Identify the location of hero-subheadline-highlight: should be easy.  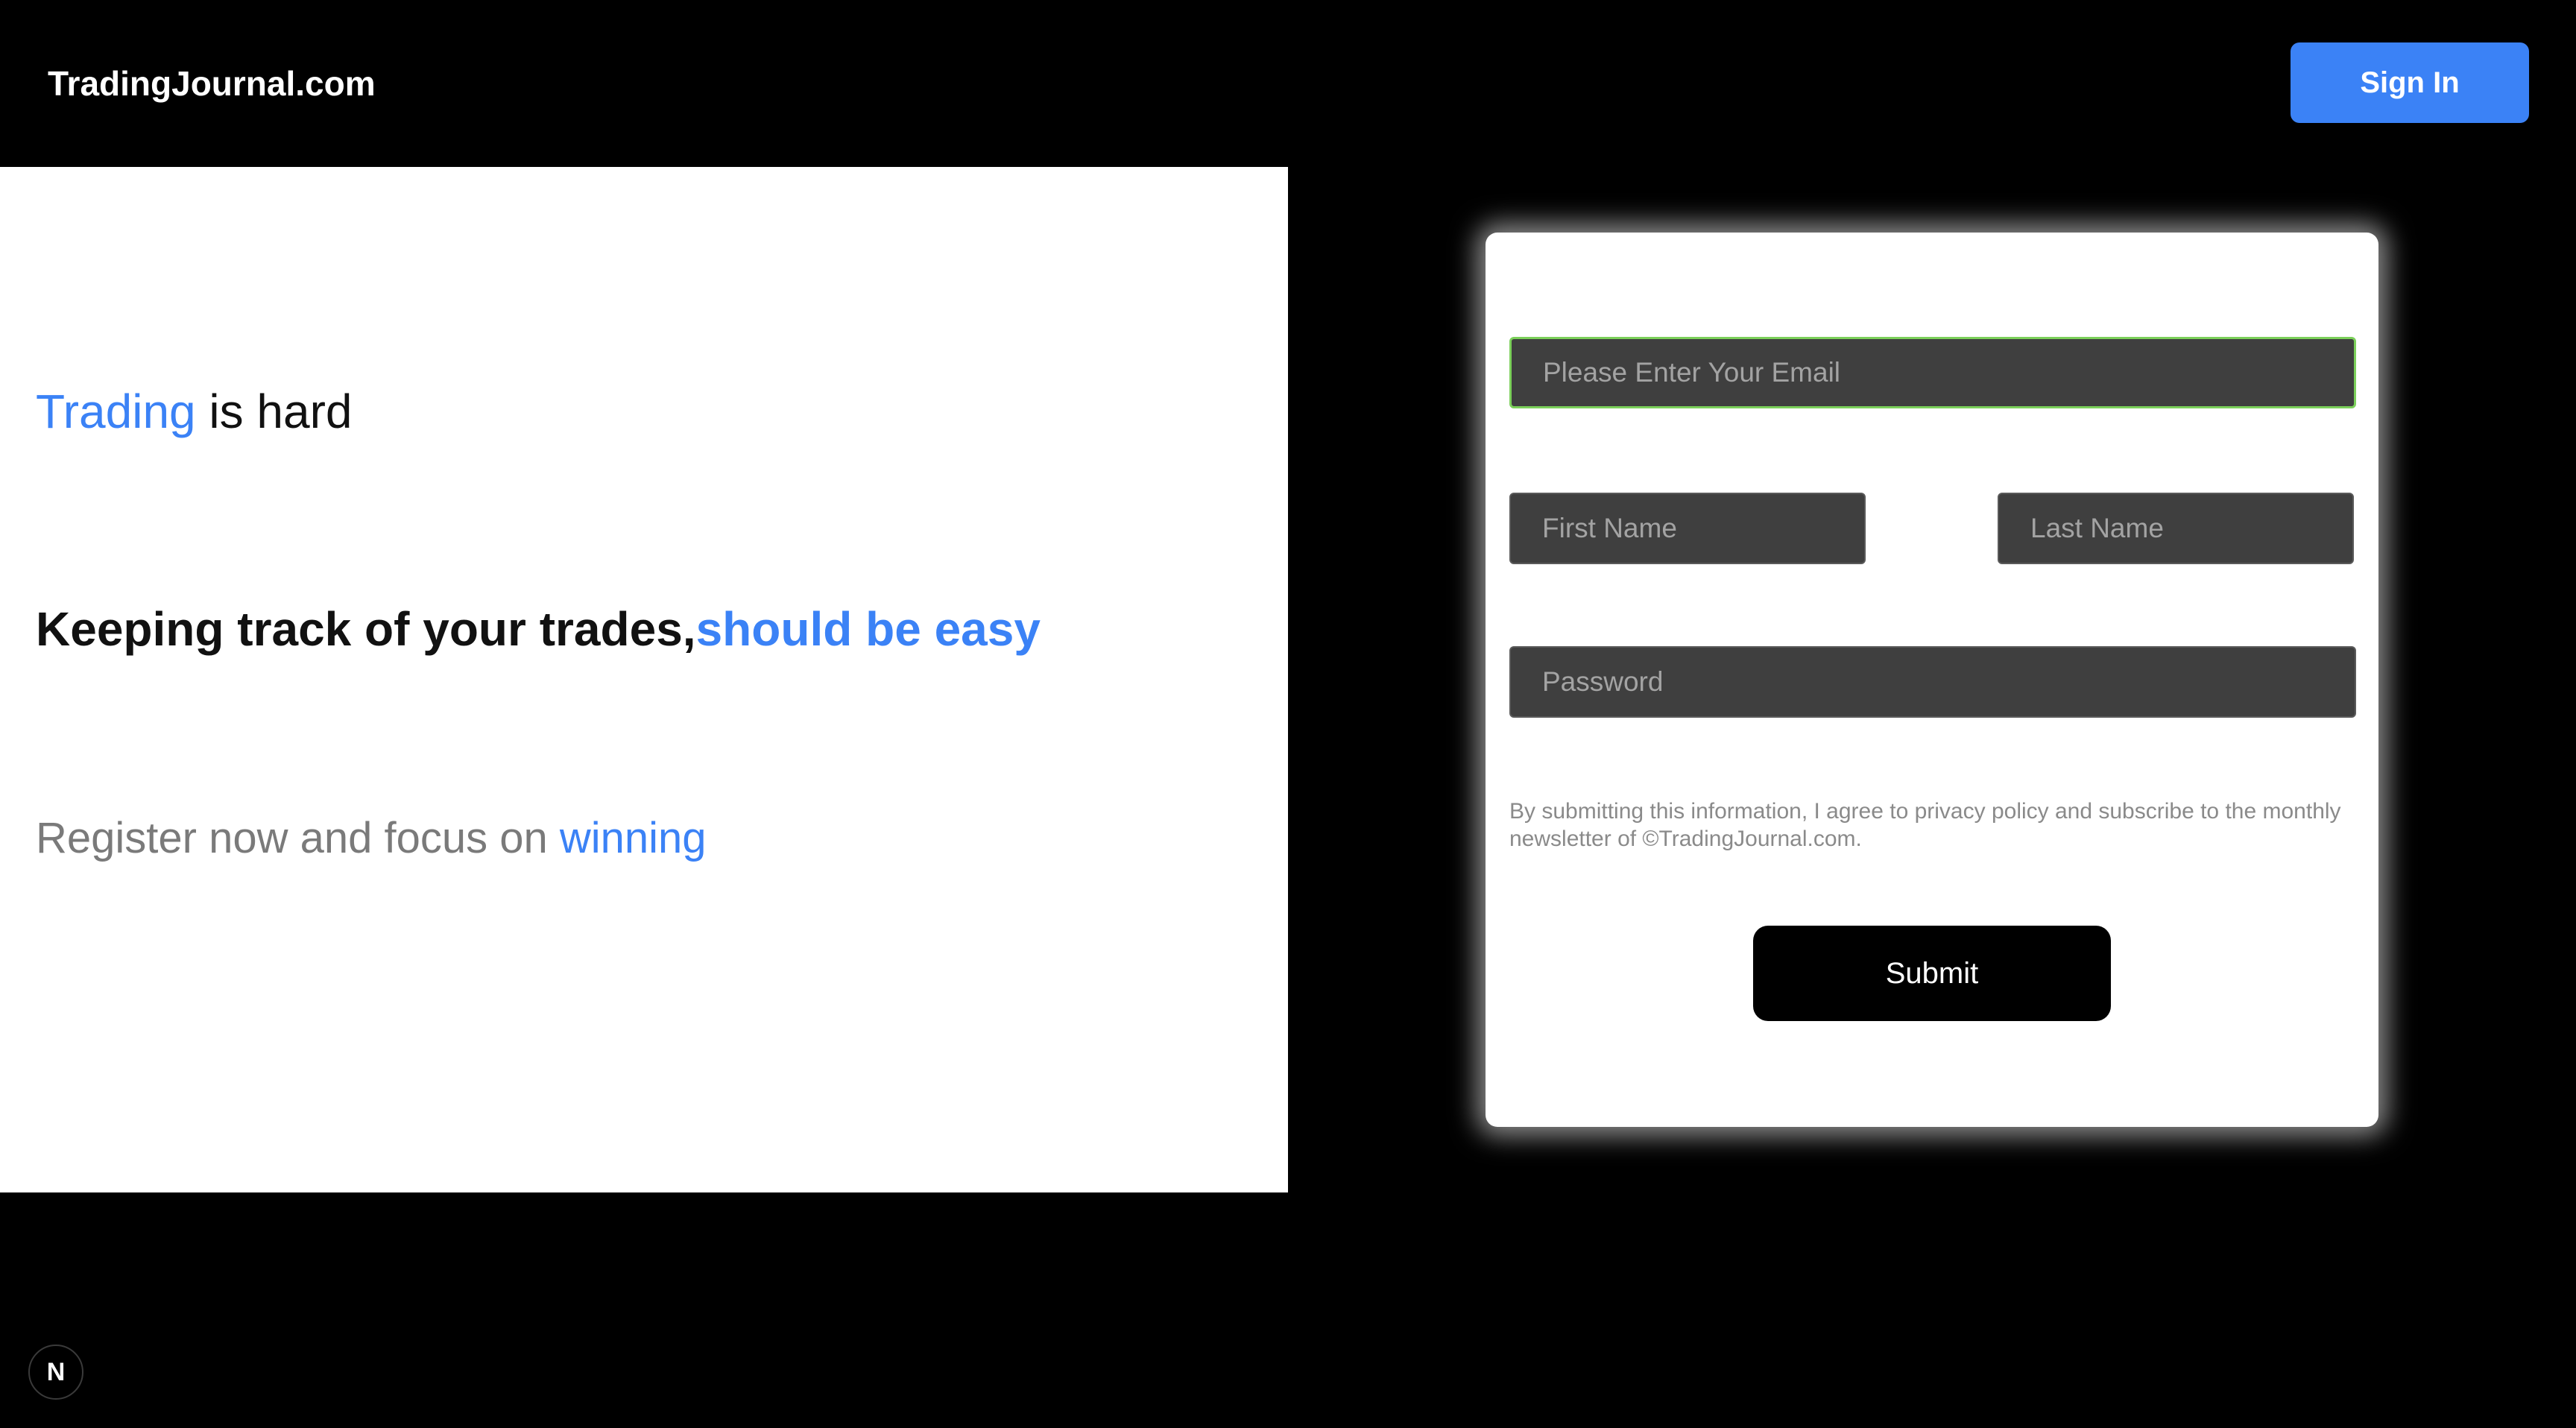
(868, 629).